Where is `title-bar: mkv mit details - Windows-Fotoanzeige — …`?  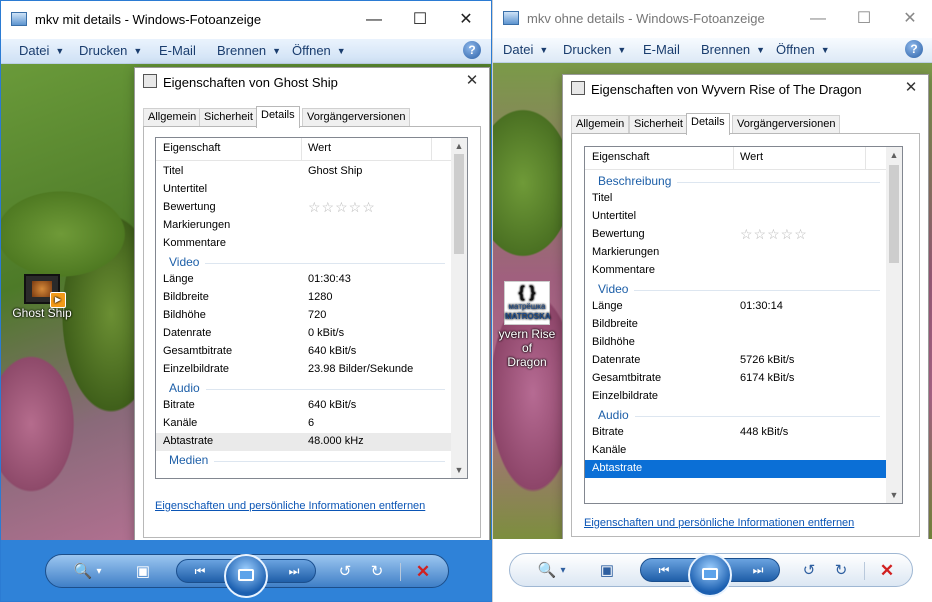 title-bar: mkv mit details - Windows-Fotoanzeige — … is located at coordinates (246, 20).